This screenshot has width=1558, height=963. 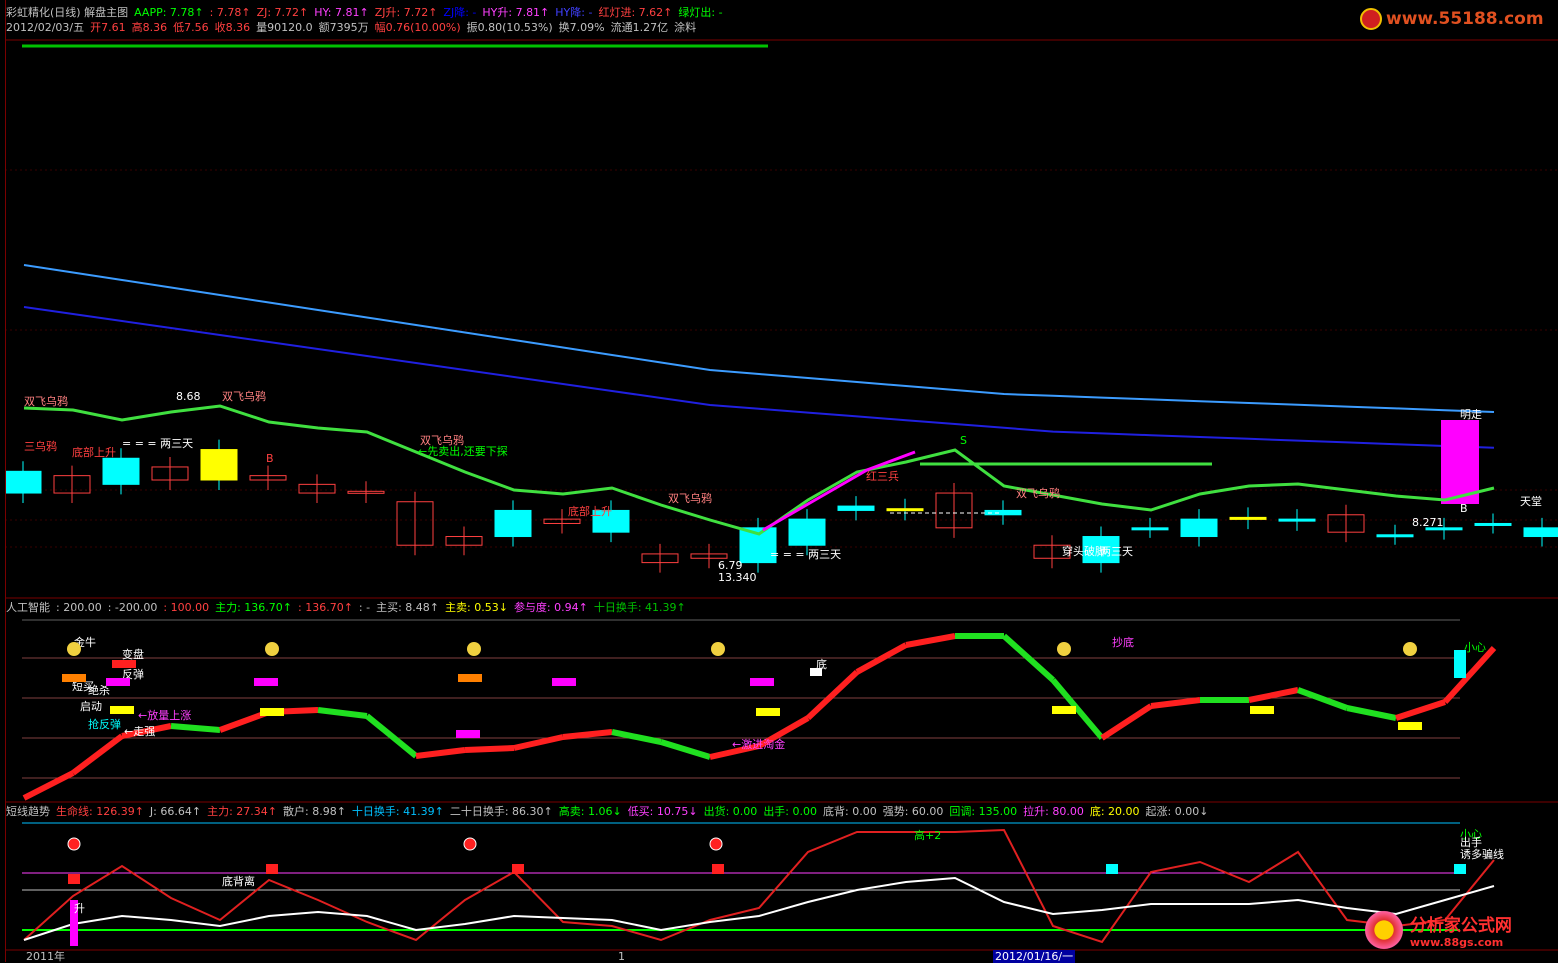 What do you see at coordinates (94, 452) in the screenshot?
I see `price-label-2: 底部上升` at bounding box center [94, 452].